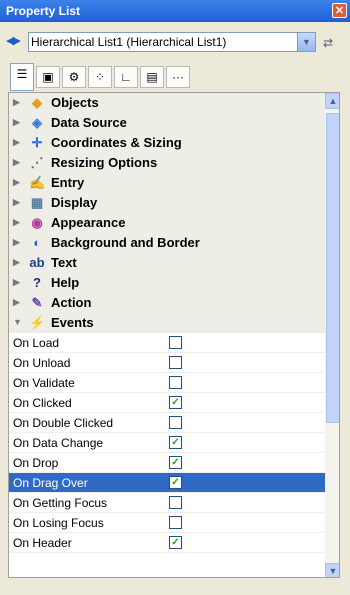 The image size is (350, 595). I want to click on event-row: On Drop ✓, so click(167, 463).